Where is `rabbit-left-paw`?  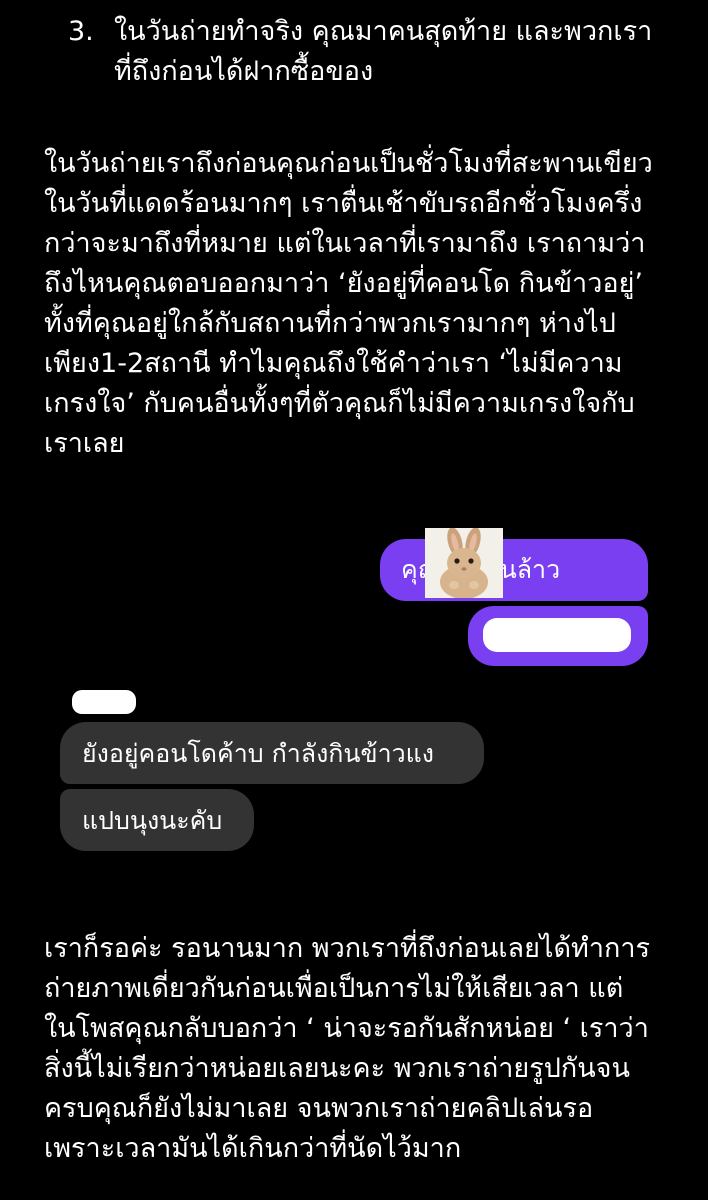 rabbit-left-paw is located at coordinates (454, 585).